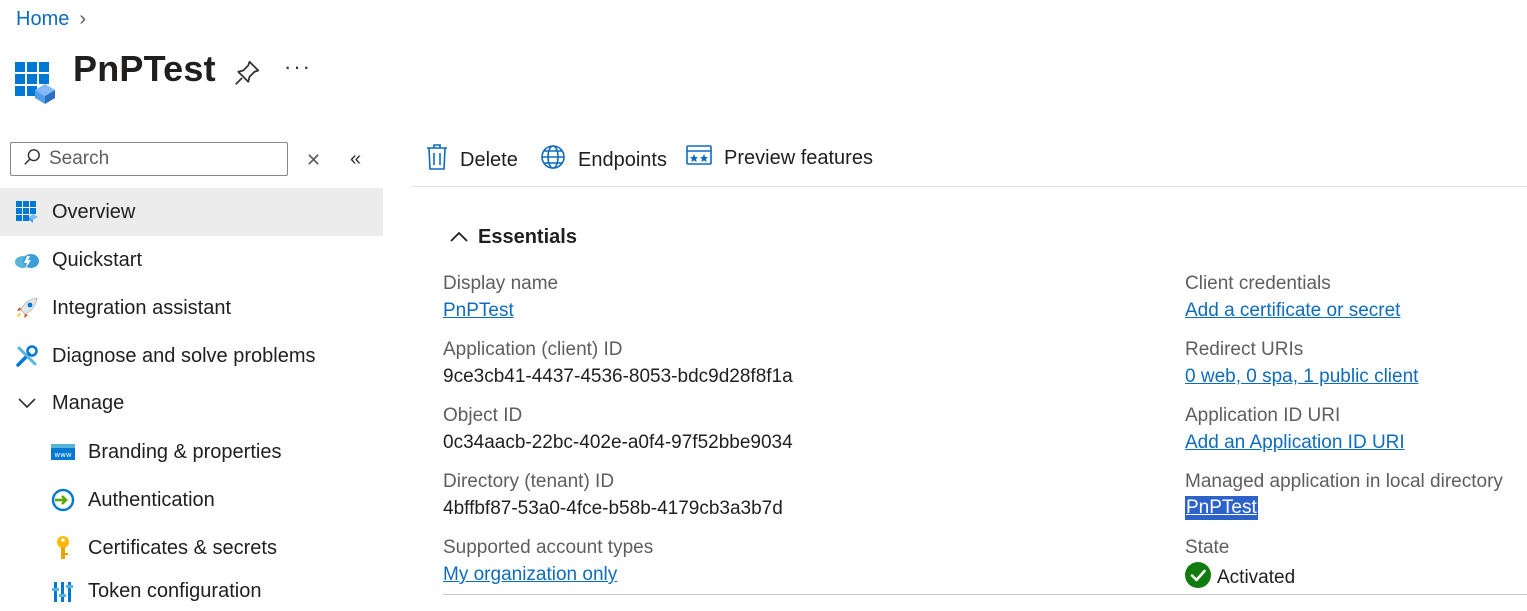 Image resolution: width=1527 pixels, height=611 pixels. Describe the element at coordinates (1295, 443) in the screenshot. I see `app-id-uri-link: Add an Application ID URI` at that location.